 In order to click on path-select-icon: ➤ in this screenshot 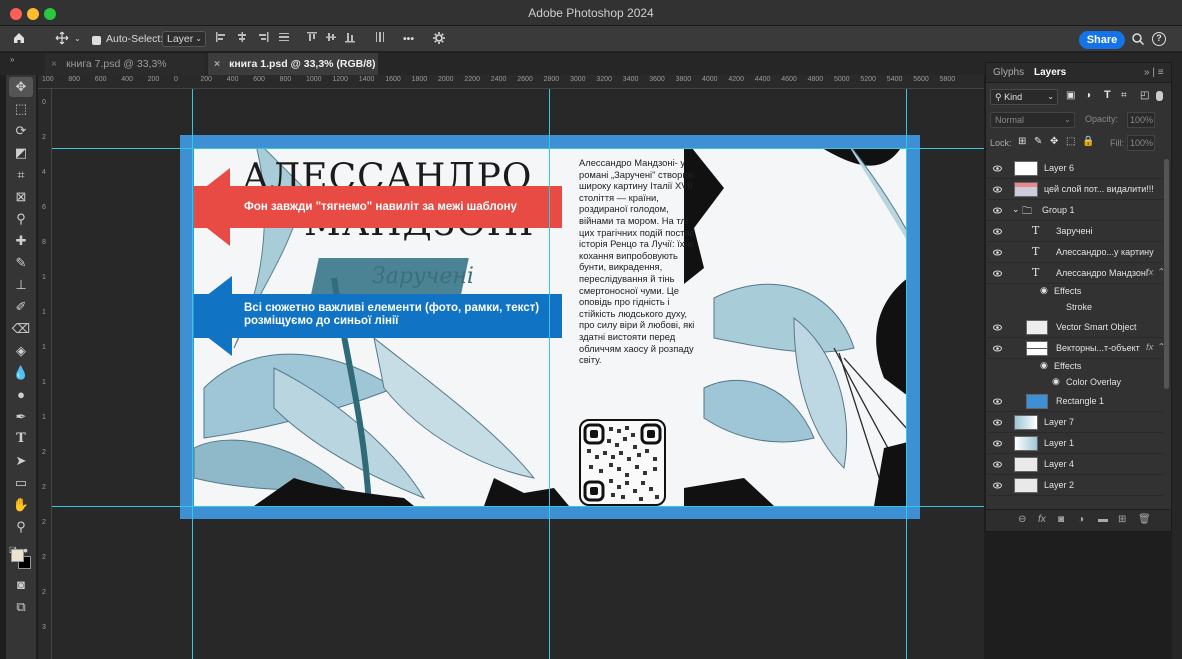, I will do `click(21, 461)`.